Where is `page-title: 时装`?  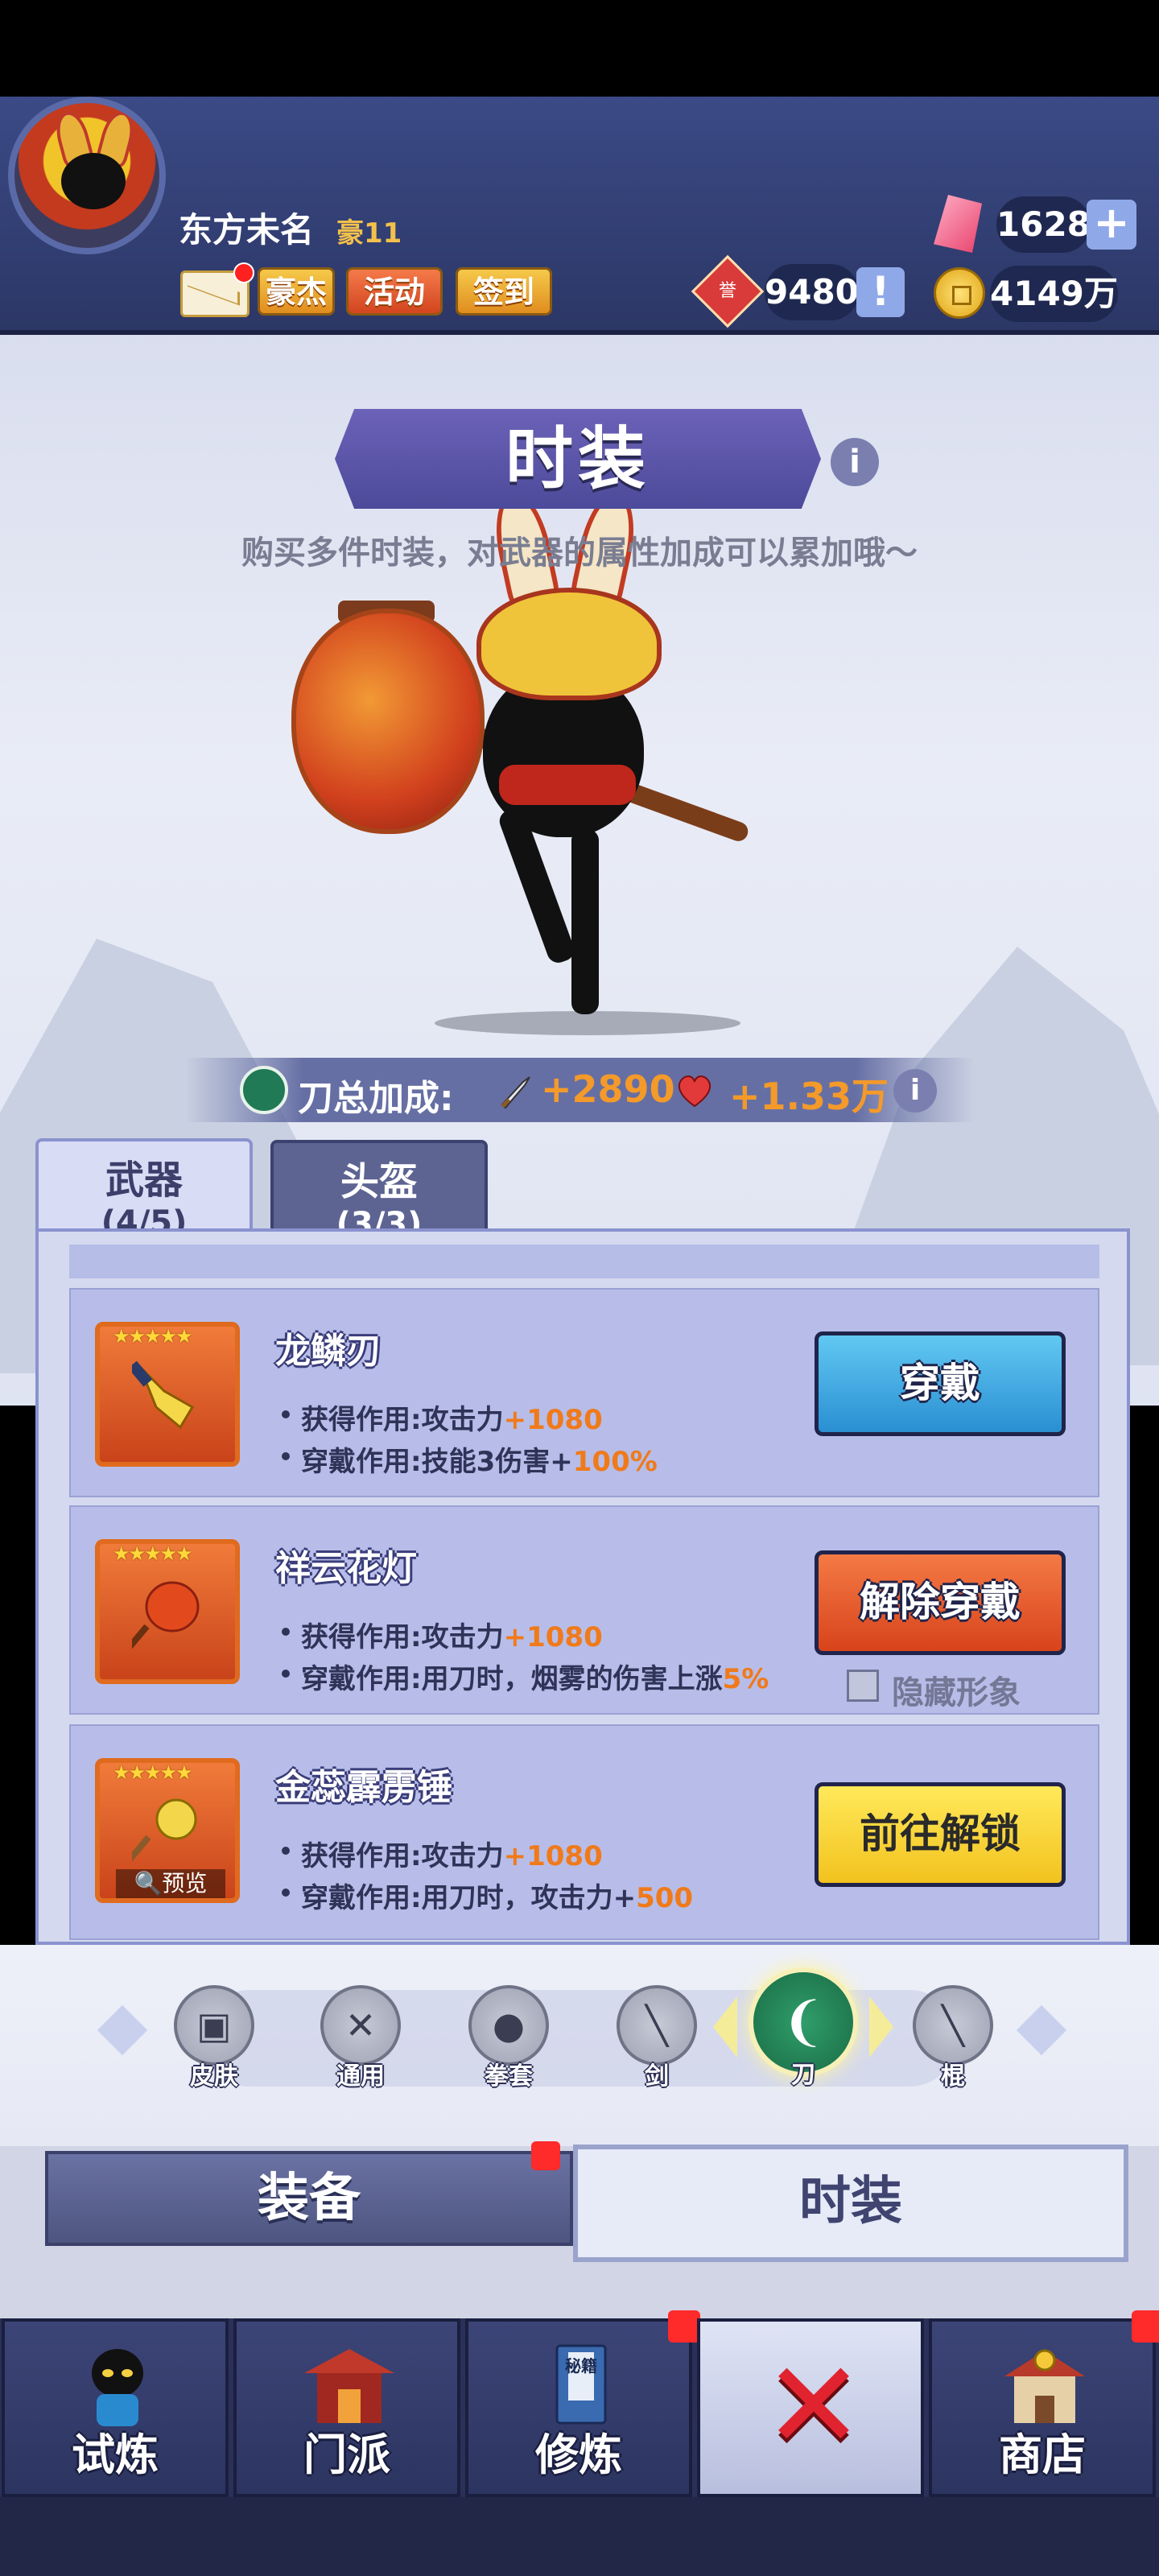 page-title: 时装 is located at coordinates (578, 459).